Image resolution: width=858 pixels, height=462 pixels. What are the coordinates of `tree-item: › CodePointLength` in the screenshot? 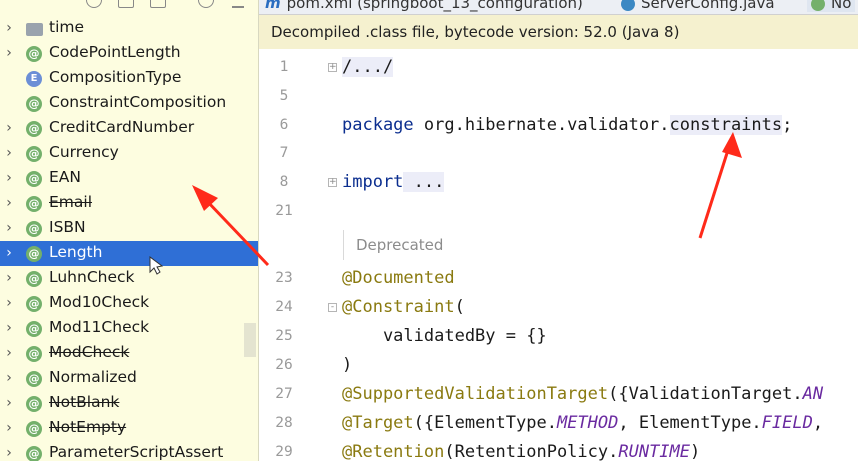 It's located at (129, 53).